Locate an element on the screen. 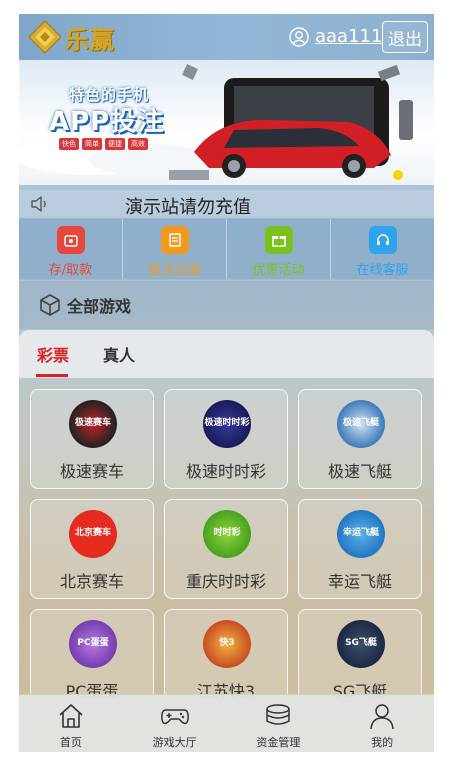  nav-home: 首页 is located at coordinates (71, 723).